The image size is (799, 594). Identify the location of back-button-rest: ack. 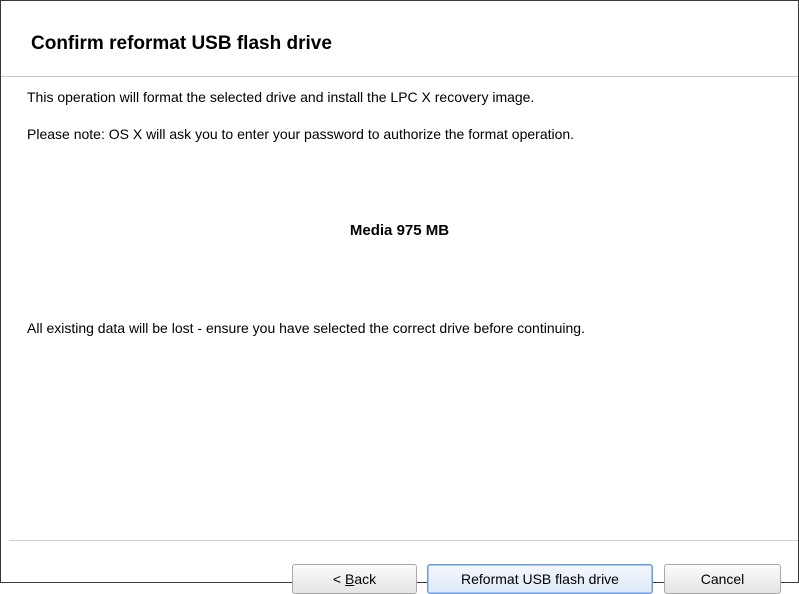
(365, 579).